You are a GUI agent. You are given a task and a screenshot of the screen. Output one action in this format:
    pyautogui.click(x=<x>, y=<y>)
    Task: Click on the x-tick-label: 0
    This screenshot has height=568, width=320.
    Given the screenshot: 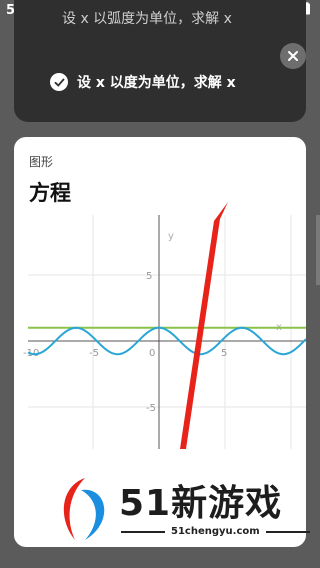 What is the action you would take?
    pyautogui.click(x=152, y=353)
    